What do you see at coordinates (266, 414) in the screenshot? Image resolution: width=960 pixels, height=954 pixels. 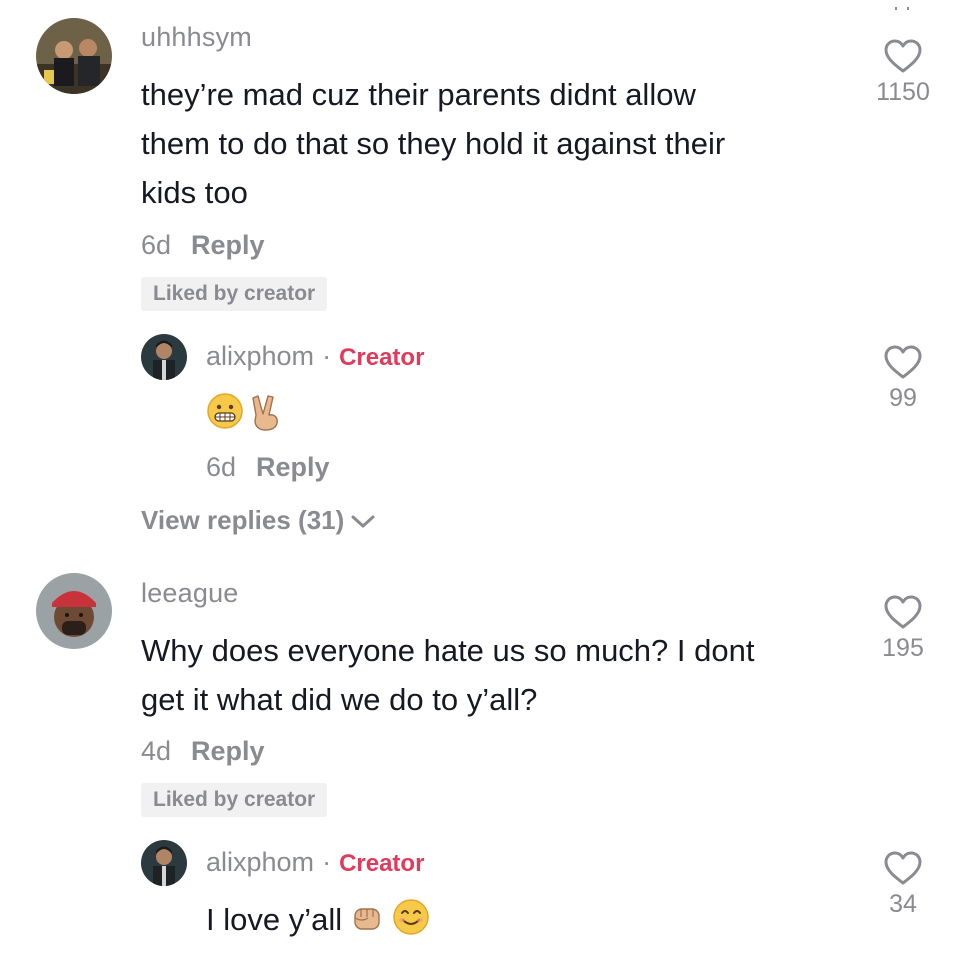 I see `victory-hand-icon` at bounding box center [266, 414].